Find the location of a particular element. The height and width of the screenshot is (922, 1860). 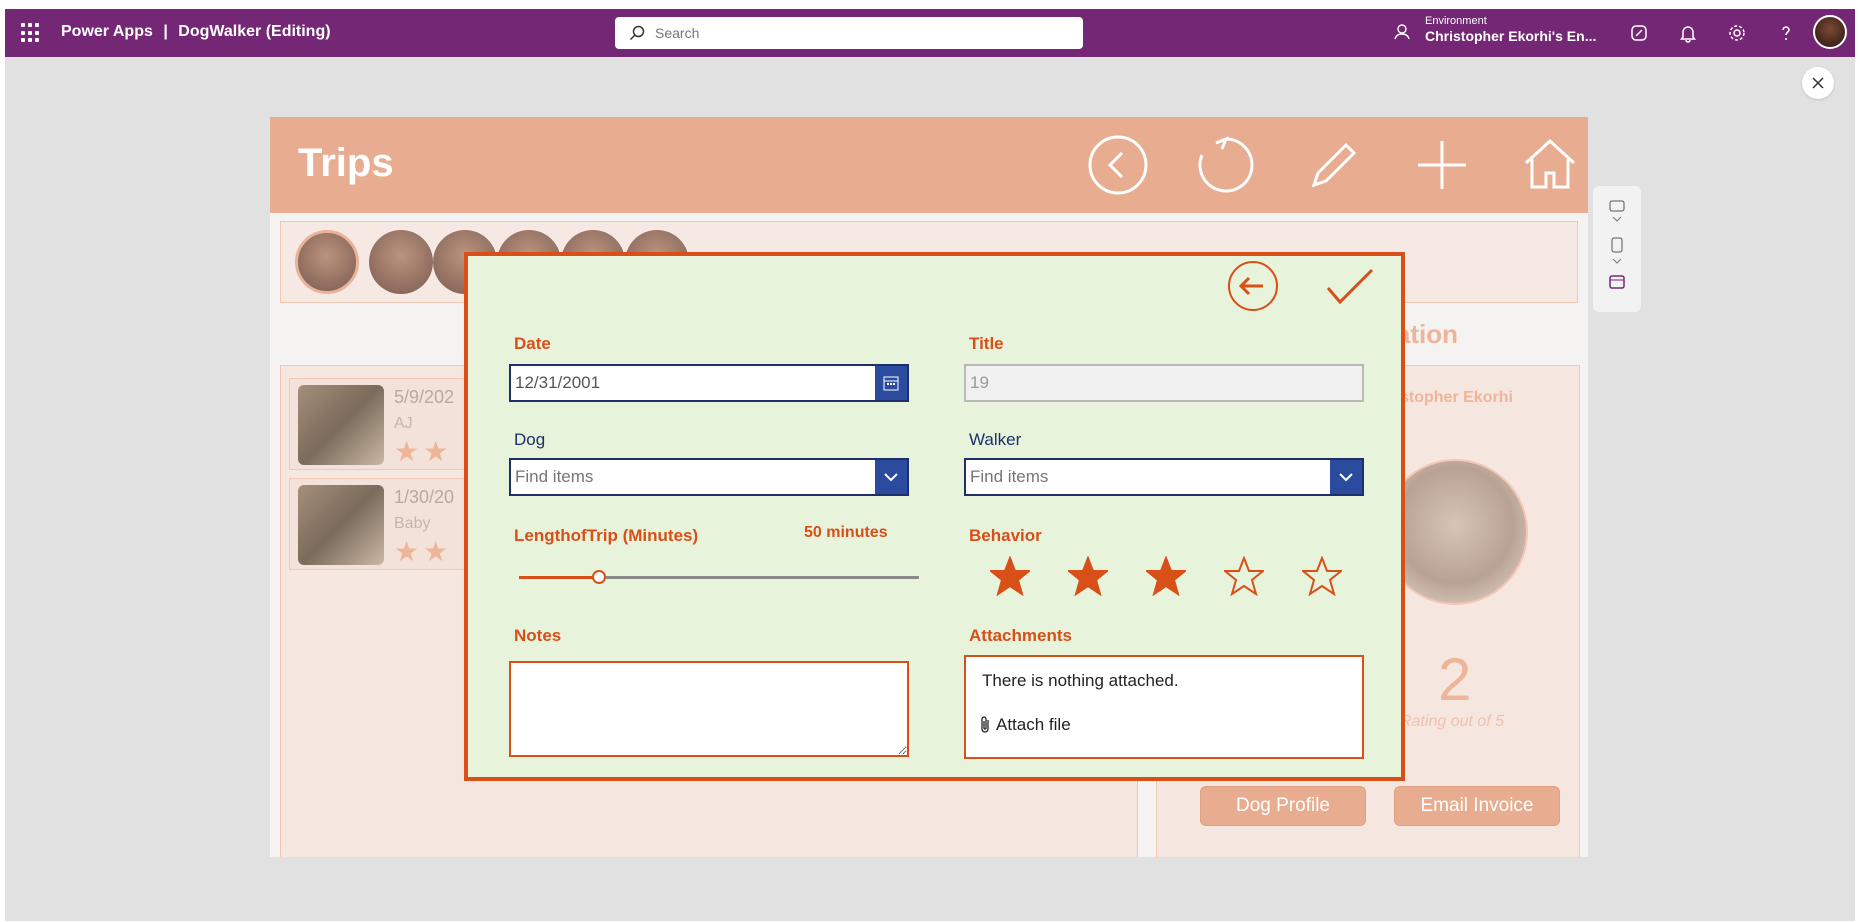

slider-fill is located at coordinates (559, 577).